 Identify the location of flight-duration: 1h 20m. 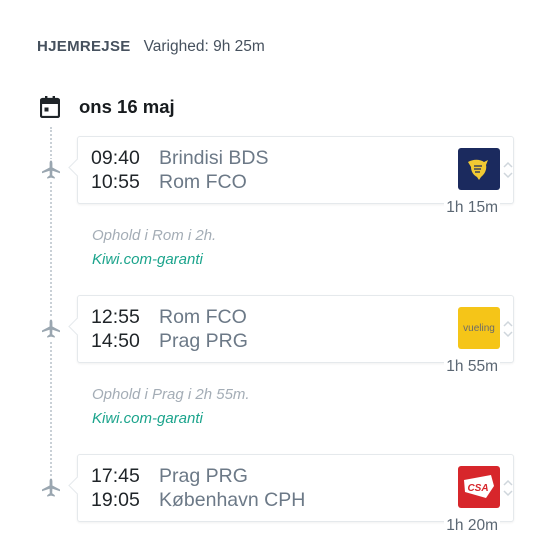
(472, 526).